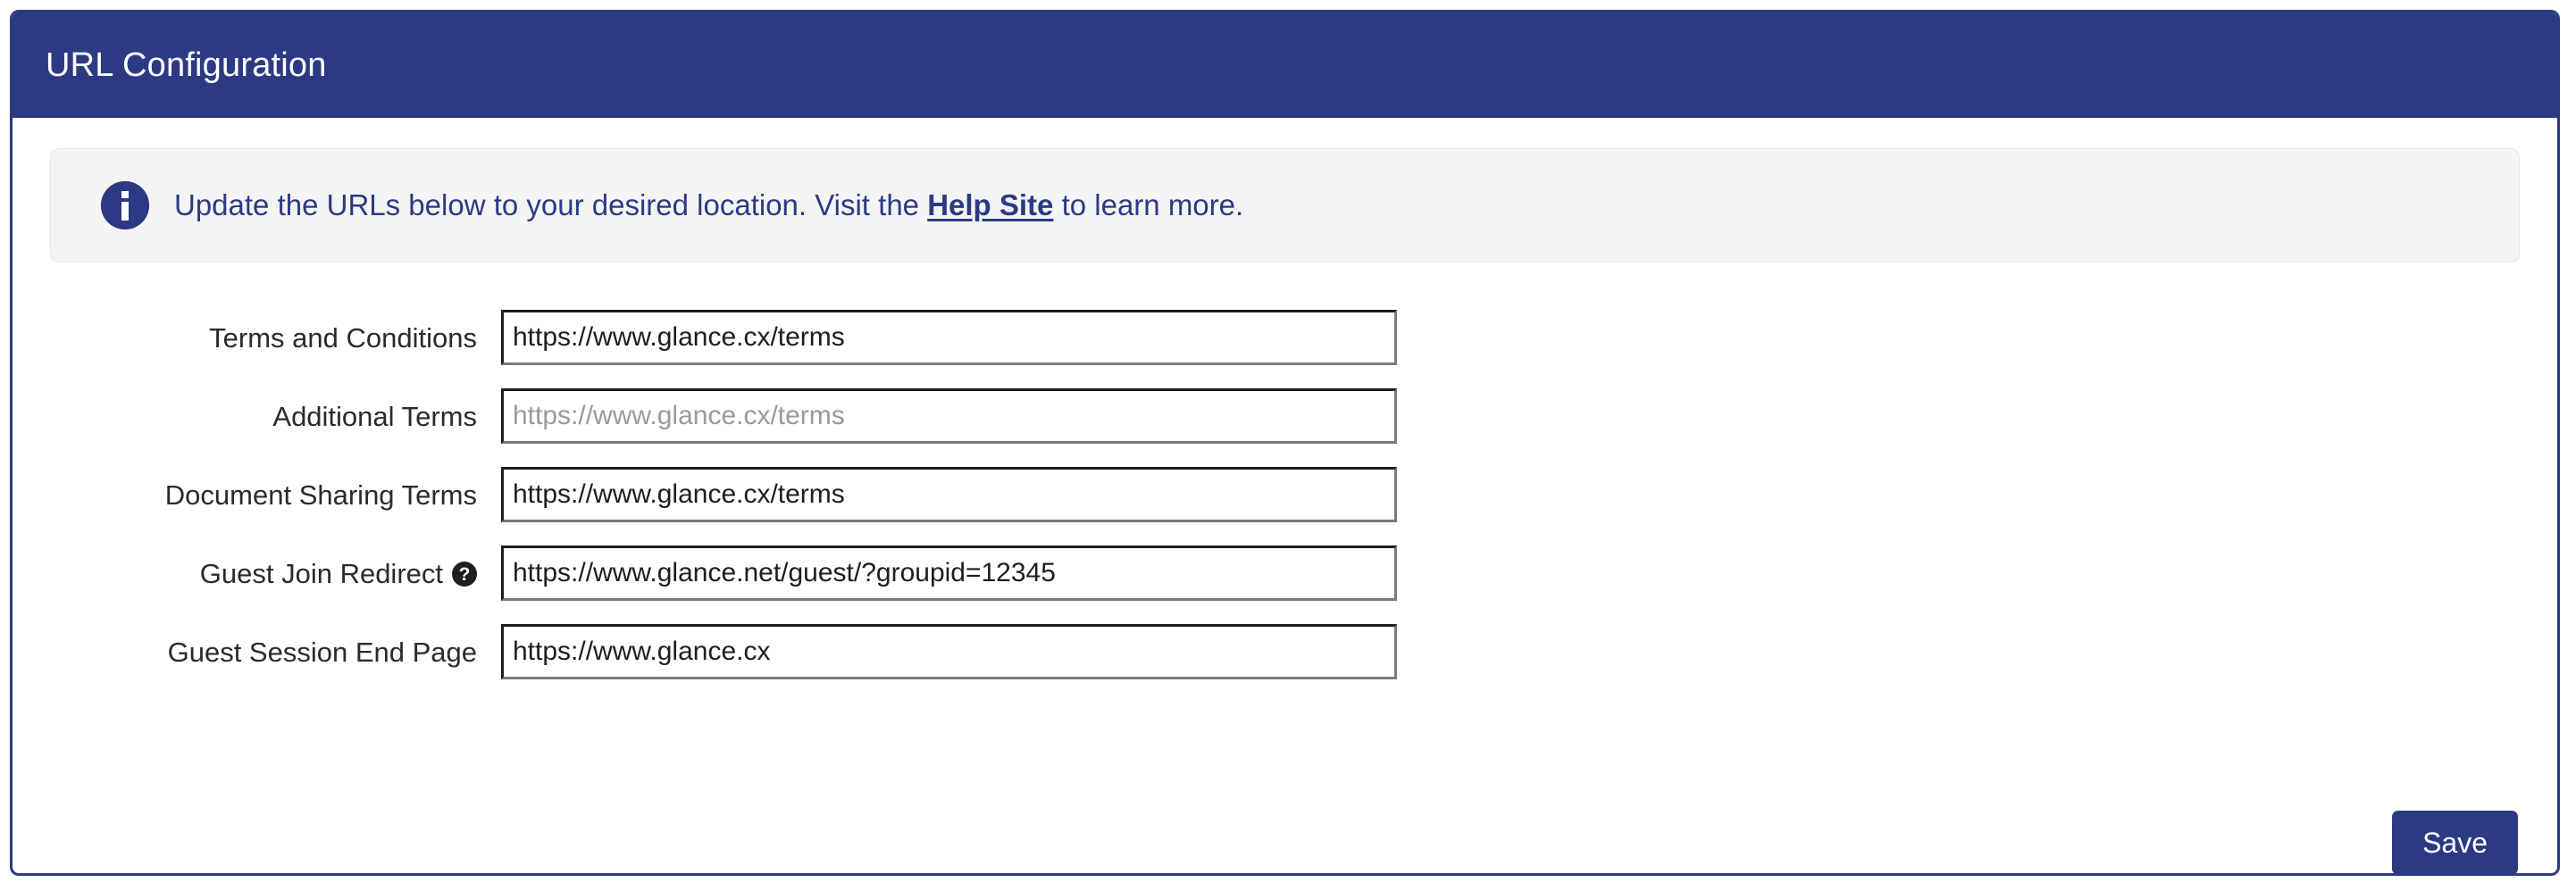 The width and height of the screenshot is (2576, 891). I want to click on label-text: Guest Session End Page, so click(322, 652).